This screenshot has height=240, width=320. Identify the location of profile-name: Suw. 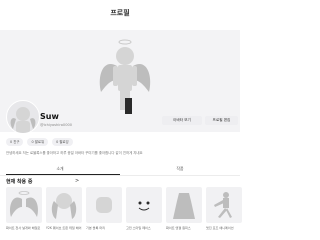
(49, 116).